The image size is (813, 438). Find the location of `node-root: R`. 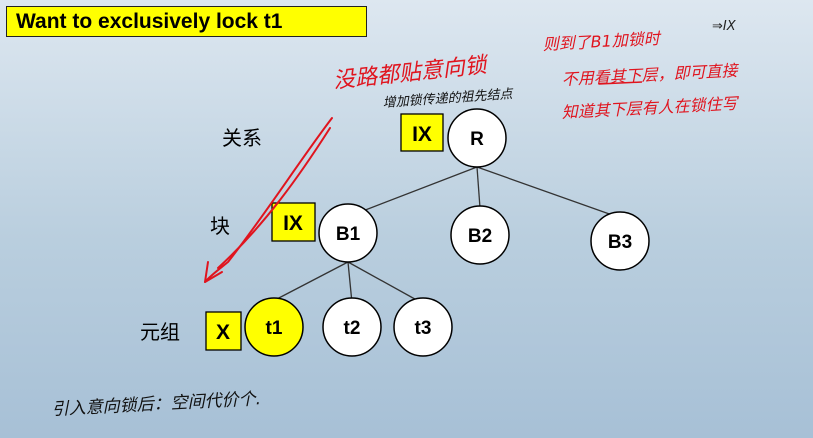

node-root: R is located at coordinates (477, 138).